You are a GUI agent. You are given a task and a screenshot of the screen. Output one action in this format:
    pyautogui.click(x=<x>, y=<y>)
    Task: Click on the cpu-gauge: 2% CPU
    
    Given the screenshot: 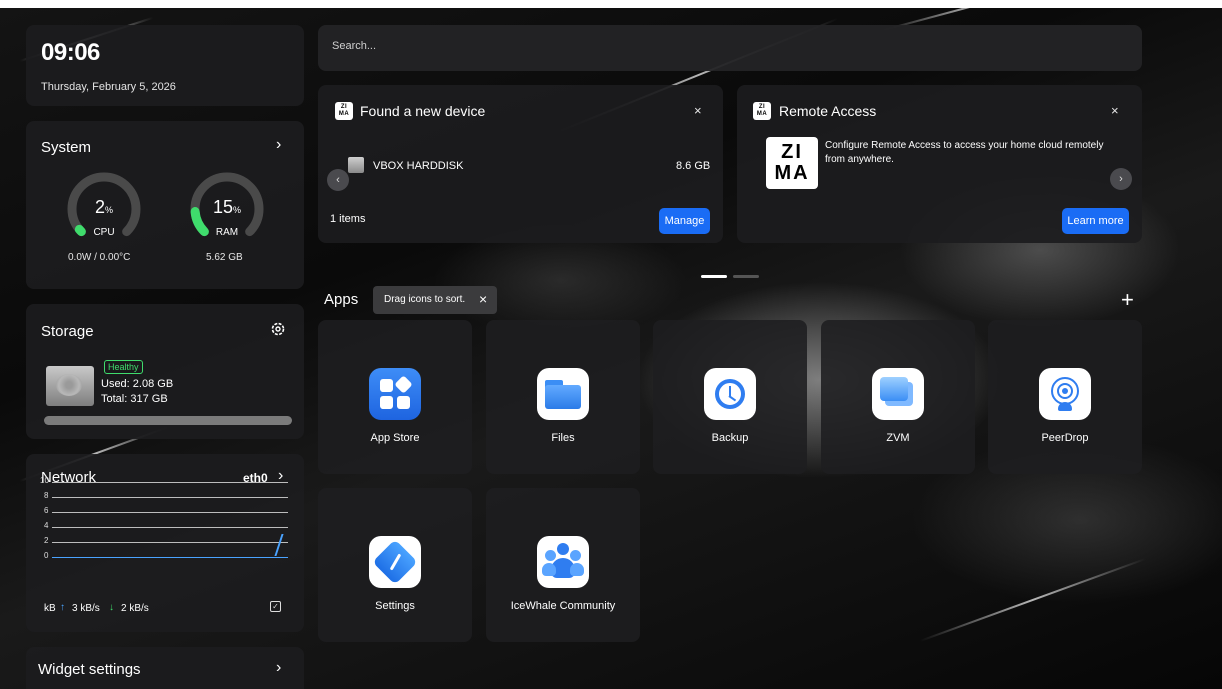 What is the action you would take?
    pyautogui.click(x=104, y=209)
    